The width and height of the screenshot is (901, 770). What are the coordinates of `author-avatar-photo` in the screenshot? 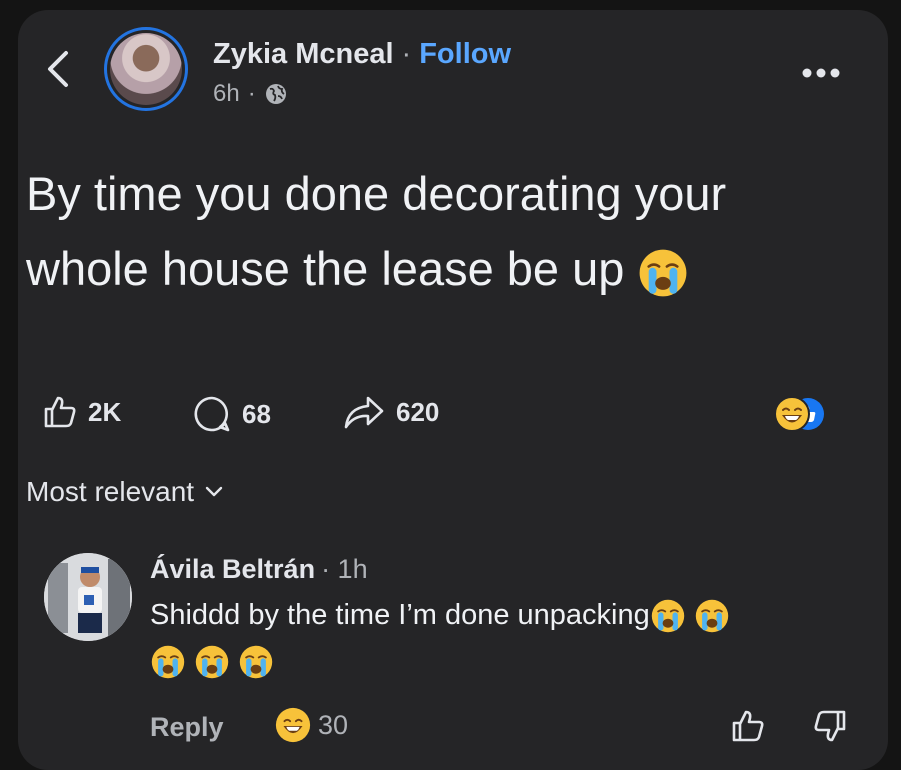 It's located at (146, 69).